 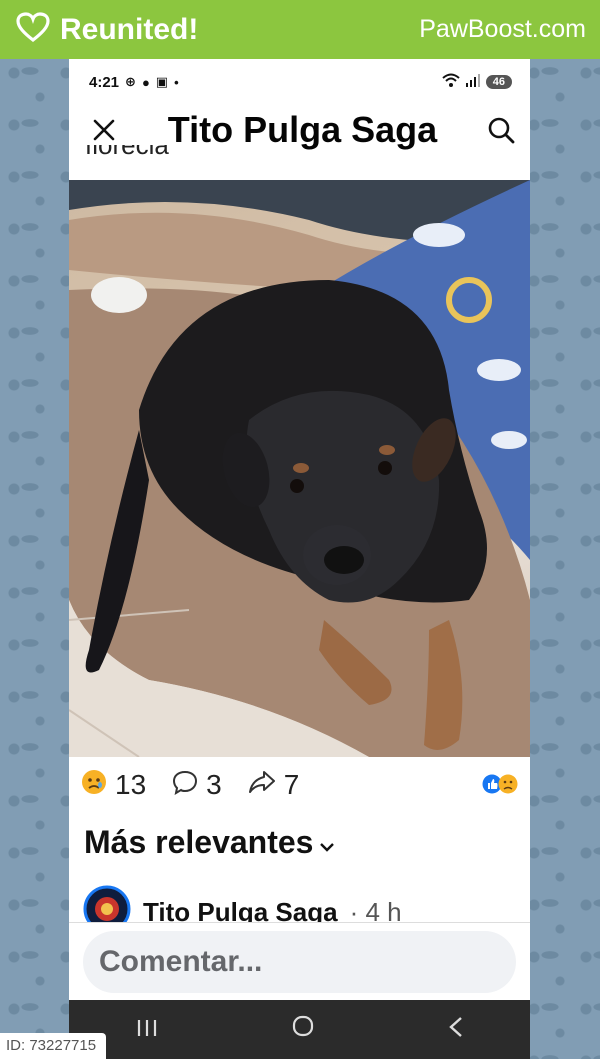 What do you see at coordinates (53, 1046) in the screenshot?
I see `id-label: ID: 73227715` at bounding box center [53, 1046].